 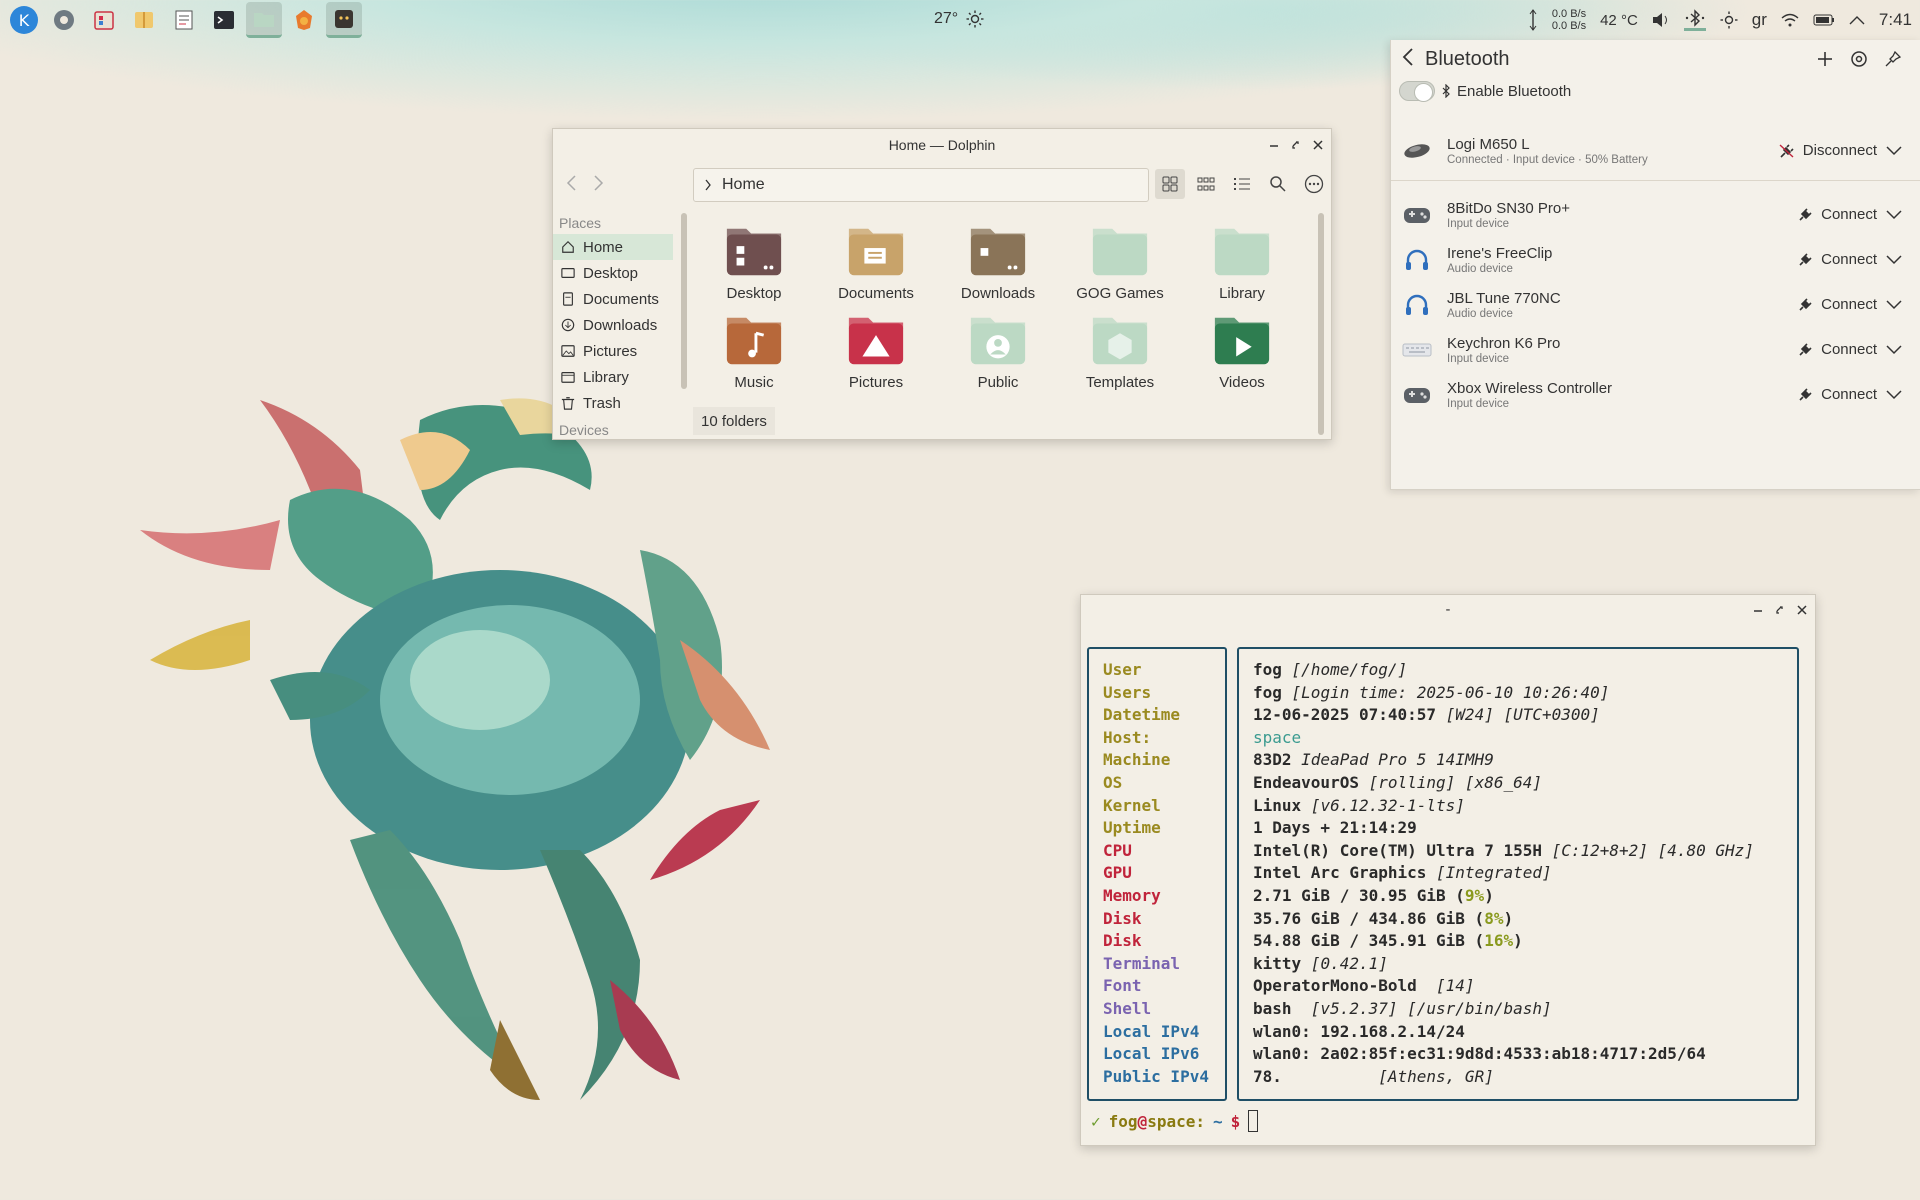 I want to click on browser-icon, so click(x=304, y=20).